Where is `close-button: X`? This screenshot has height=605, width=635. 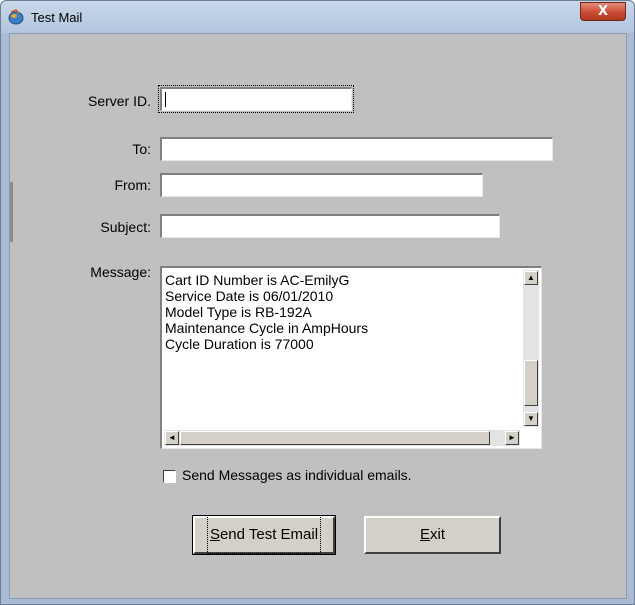 close-button: X is located at coordinates (603, 11).